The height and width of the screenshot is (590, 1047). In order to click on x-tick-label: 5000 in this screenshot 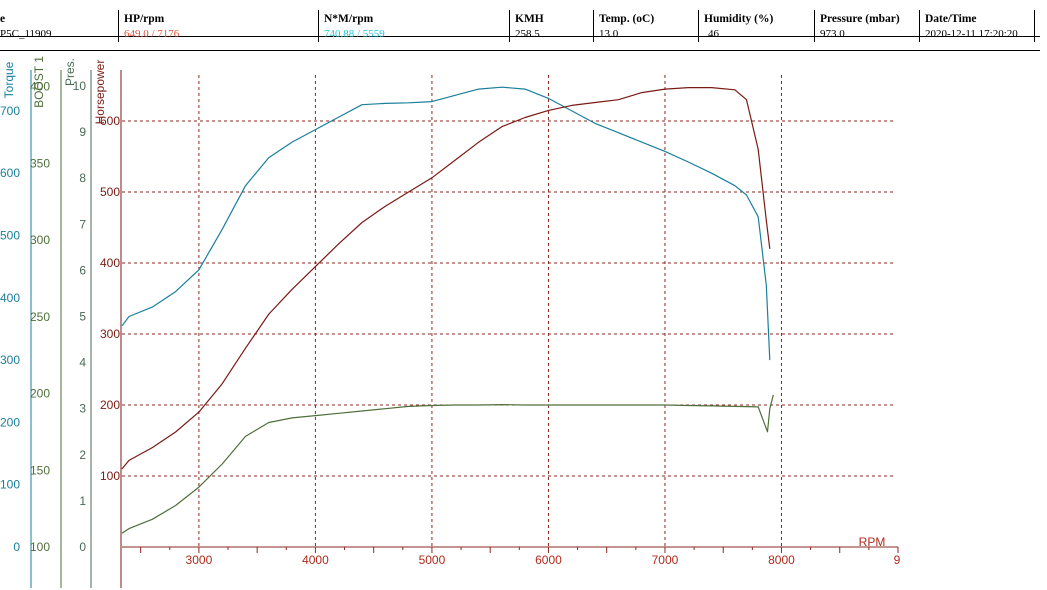, I will do `click(432, 560)`.